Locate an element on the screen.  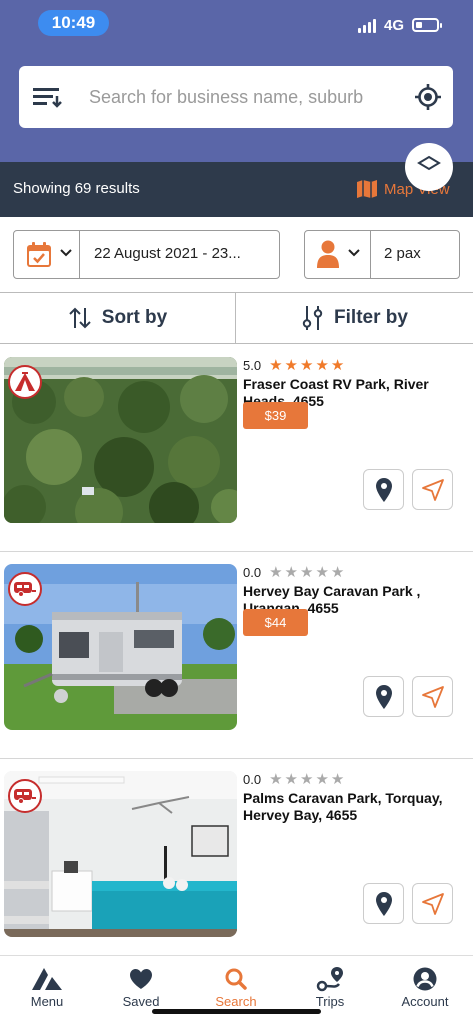
map-icon is located at coordinates (367, 189).